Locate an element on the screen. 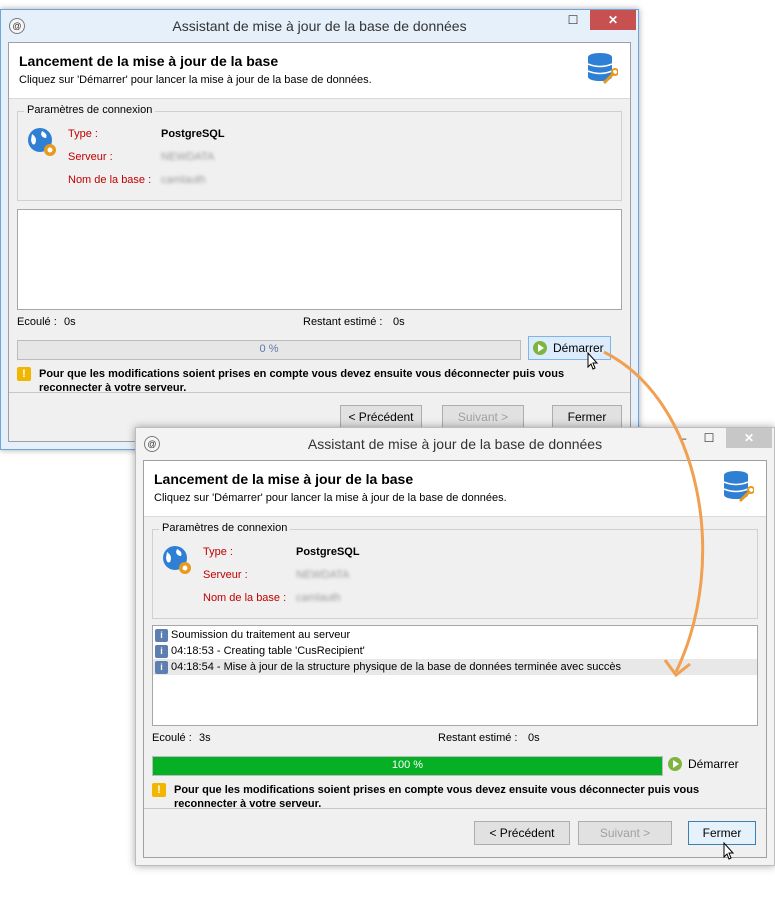 This screenshot has width=775, height=899. progress-text: 100 % is located at coordinates (407, 765).